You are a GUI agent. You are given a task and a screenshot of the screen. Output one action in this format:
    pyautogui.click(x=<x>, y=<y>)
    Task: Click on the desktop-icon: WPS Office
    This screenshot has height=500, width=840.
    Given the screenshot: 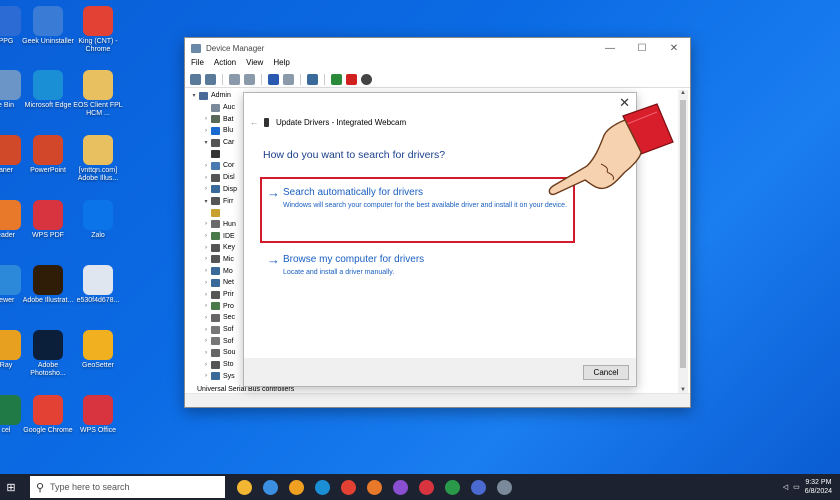 What is the action you would take?
    pyautogui.click(x=98, y=415)
    